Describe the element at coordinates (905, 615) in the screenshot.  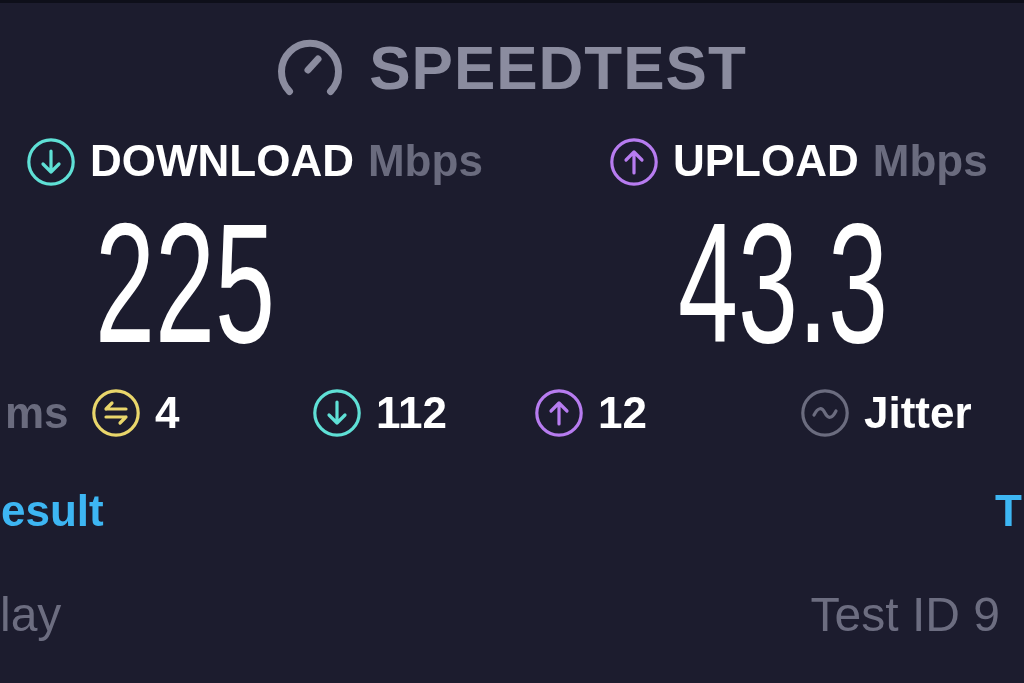
I see `test-id-text: Test ID 9` at that location.